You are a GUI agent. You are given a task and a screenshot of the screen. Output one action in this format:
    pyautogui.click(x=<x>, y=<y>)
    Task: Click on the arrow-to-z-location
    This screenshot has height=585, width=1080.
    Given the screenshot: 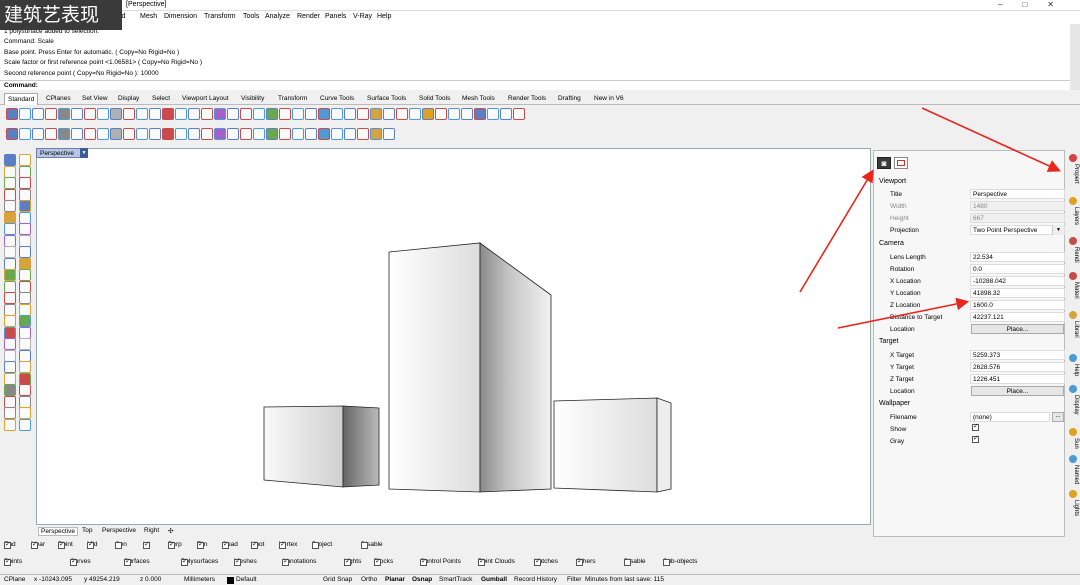 What is the action you would take?
    pyautogui.click(x=903, y=313)
    